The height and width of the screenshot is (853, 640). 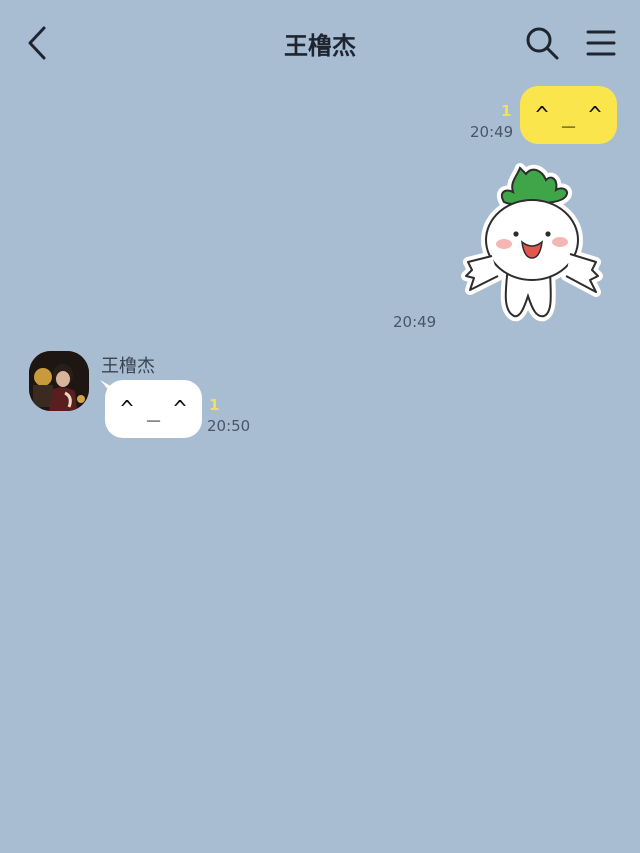 I want to click on sender-name: 王橹杰, so click(x=128, y=366).